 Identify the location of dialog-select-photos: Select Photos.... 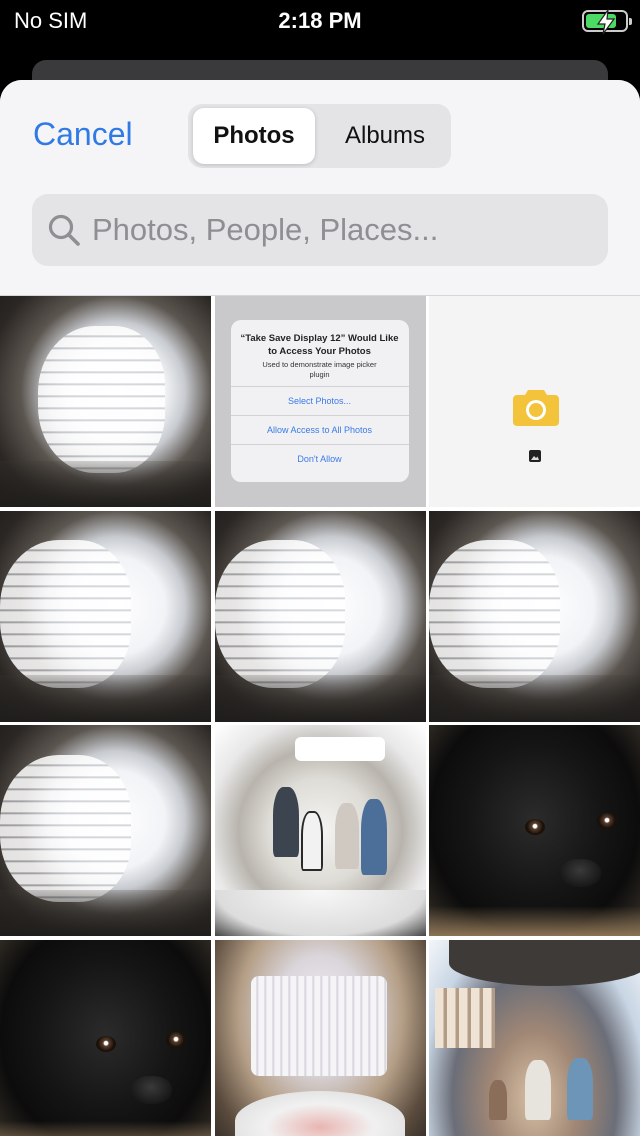
(319, 400).